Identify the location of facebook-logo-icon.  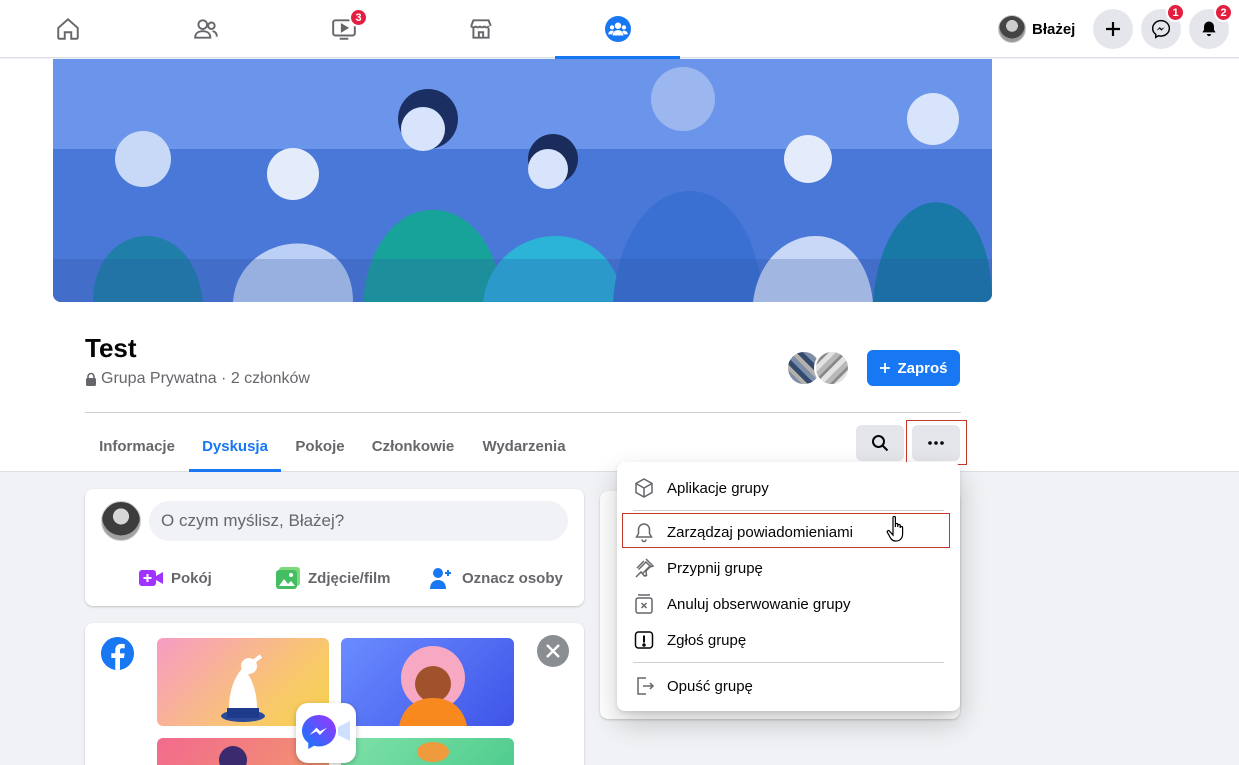
(117, 653).